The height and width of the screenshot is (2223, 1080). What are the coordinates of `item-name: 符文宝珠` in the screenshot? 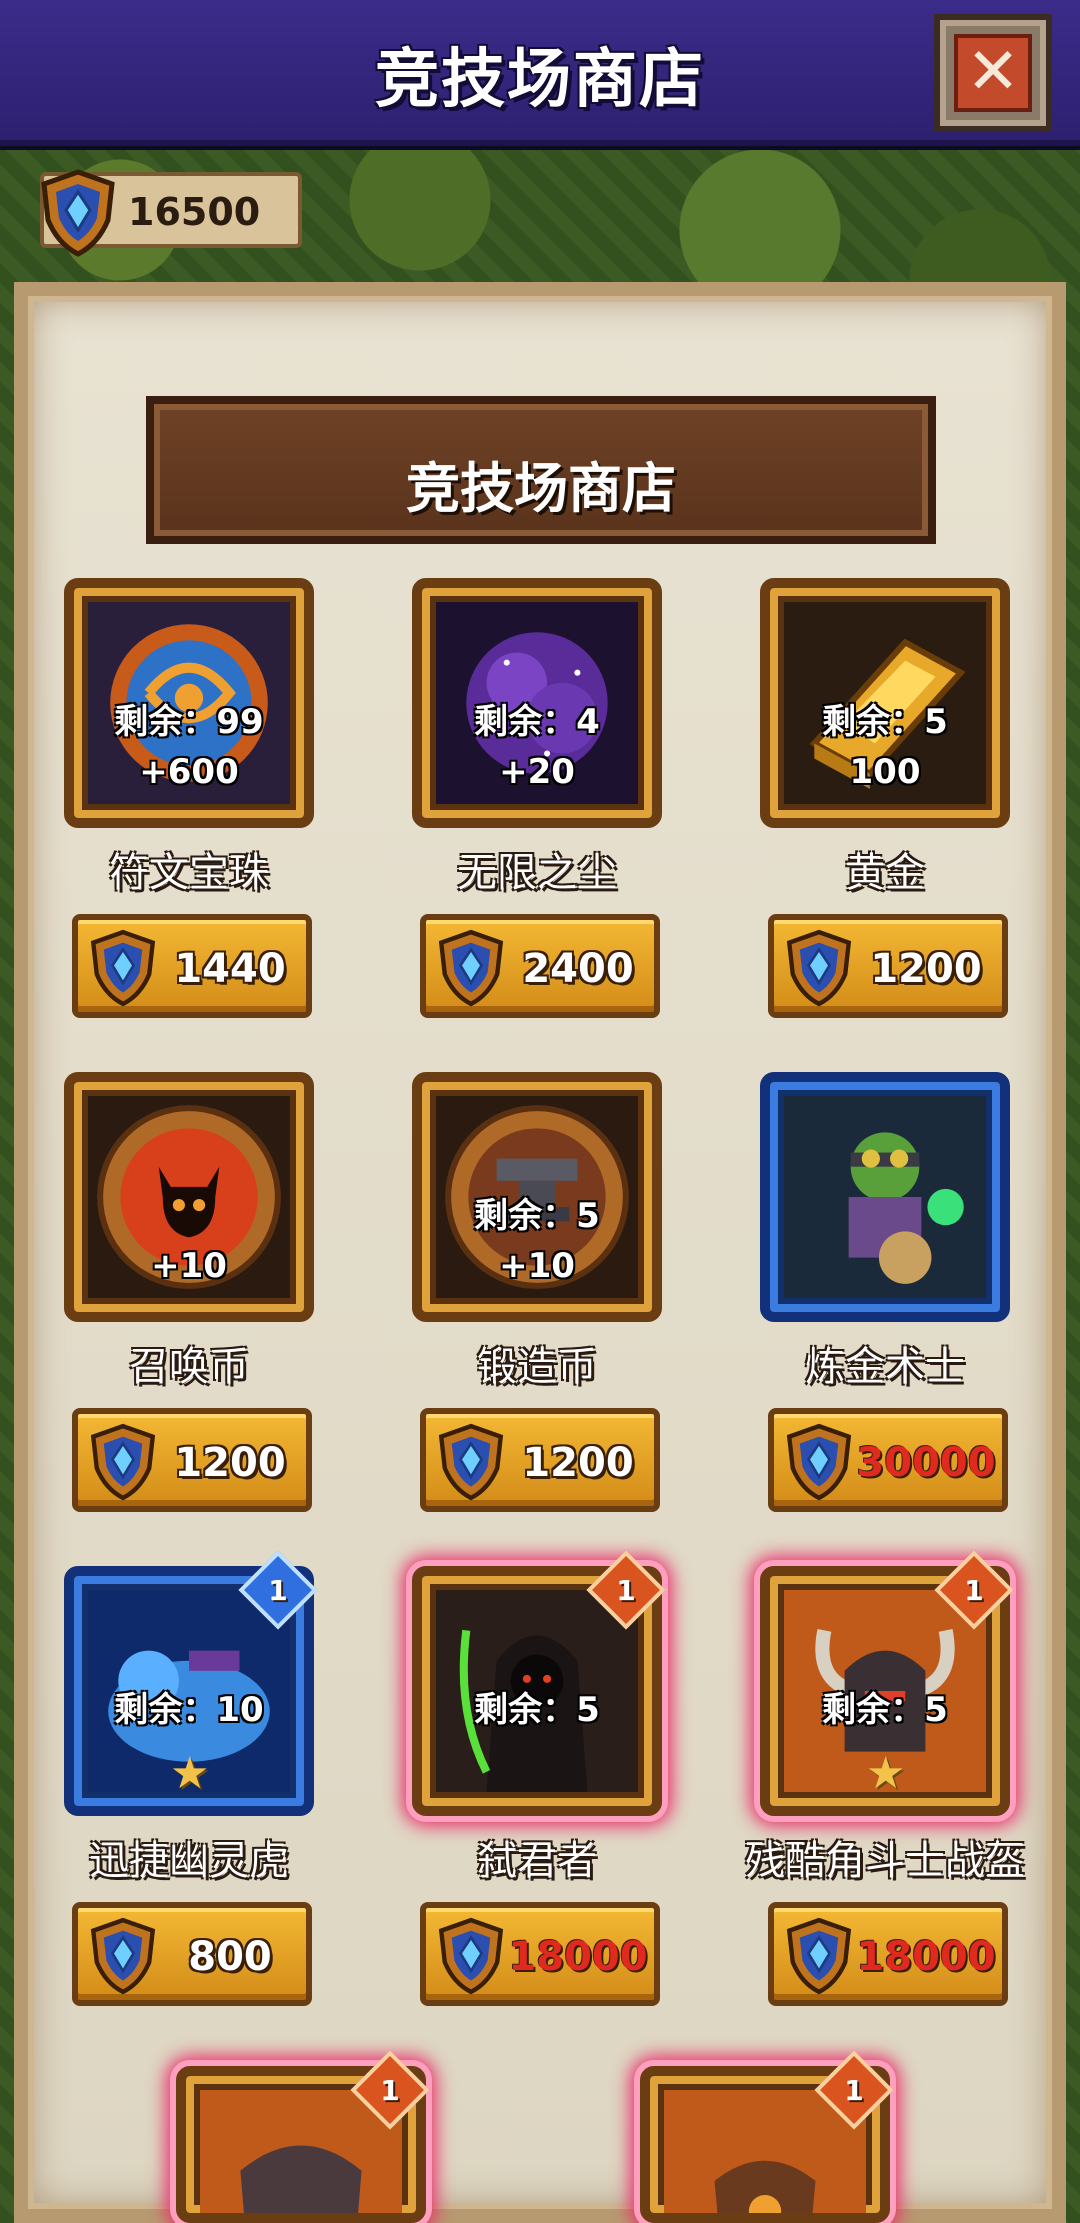 It's located at (189, 873).